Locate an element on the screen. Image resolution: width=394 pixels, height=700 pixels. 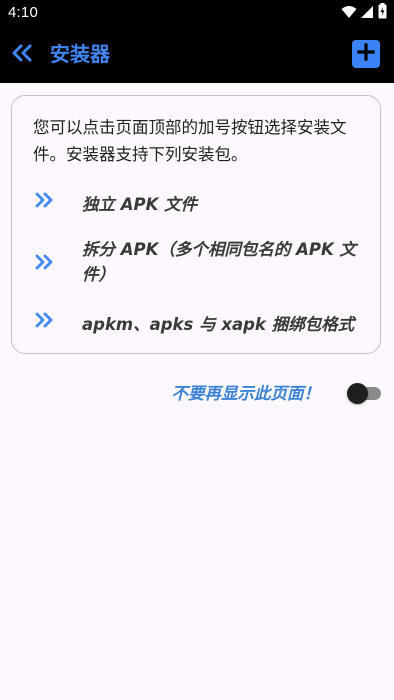
back-button is located at coordinates (22, 55).